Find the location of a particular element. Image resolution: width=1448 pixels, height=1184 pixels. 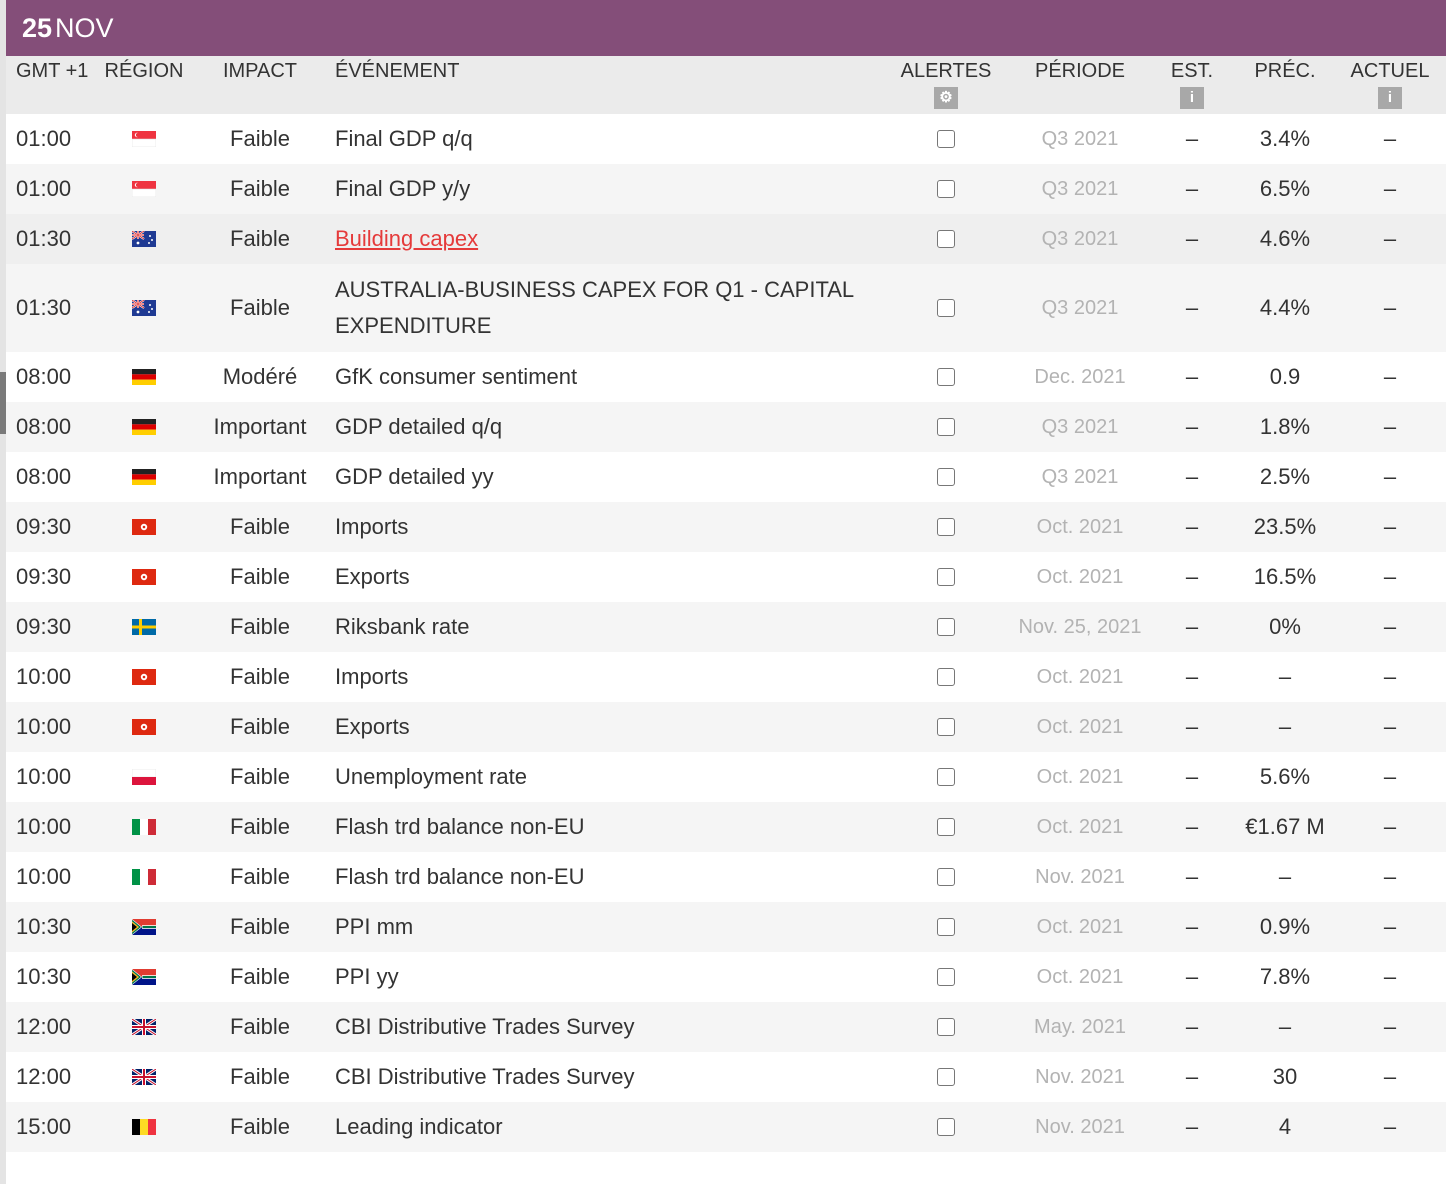

previous-value: 0.9% is located at coordinates (1285, 926).